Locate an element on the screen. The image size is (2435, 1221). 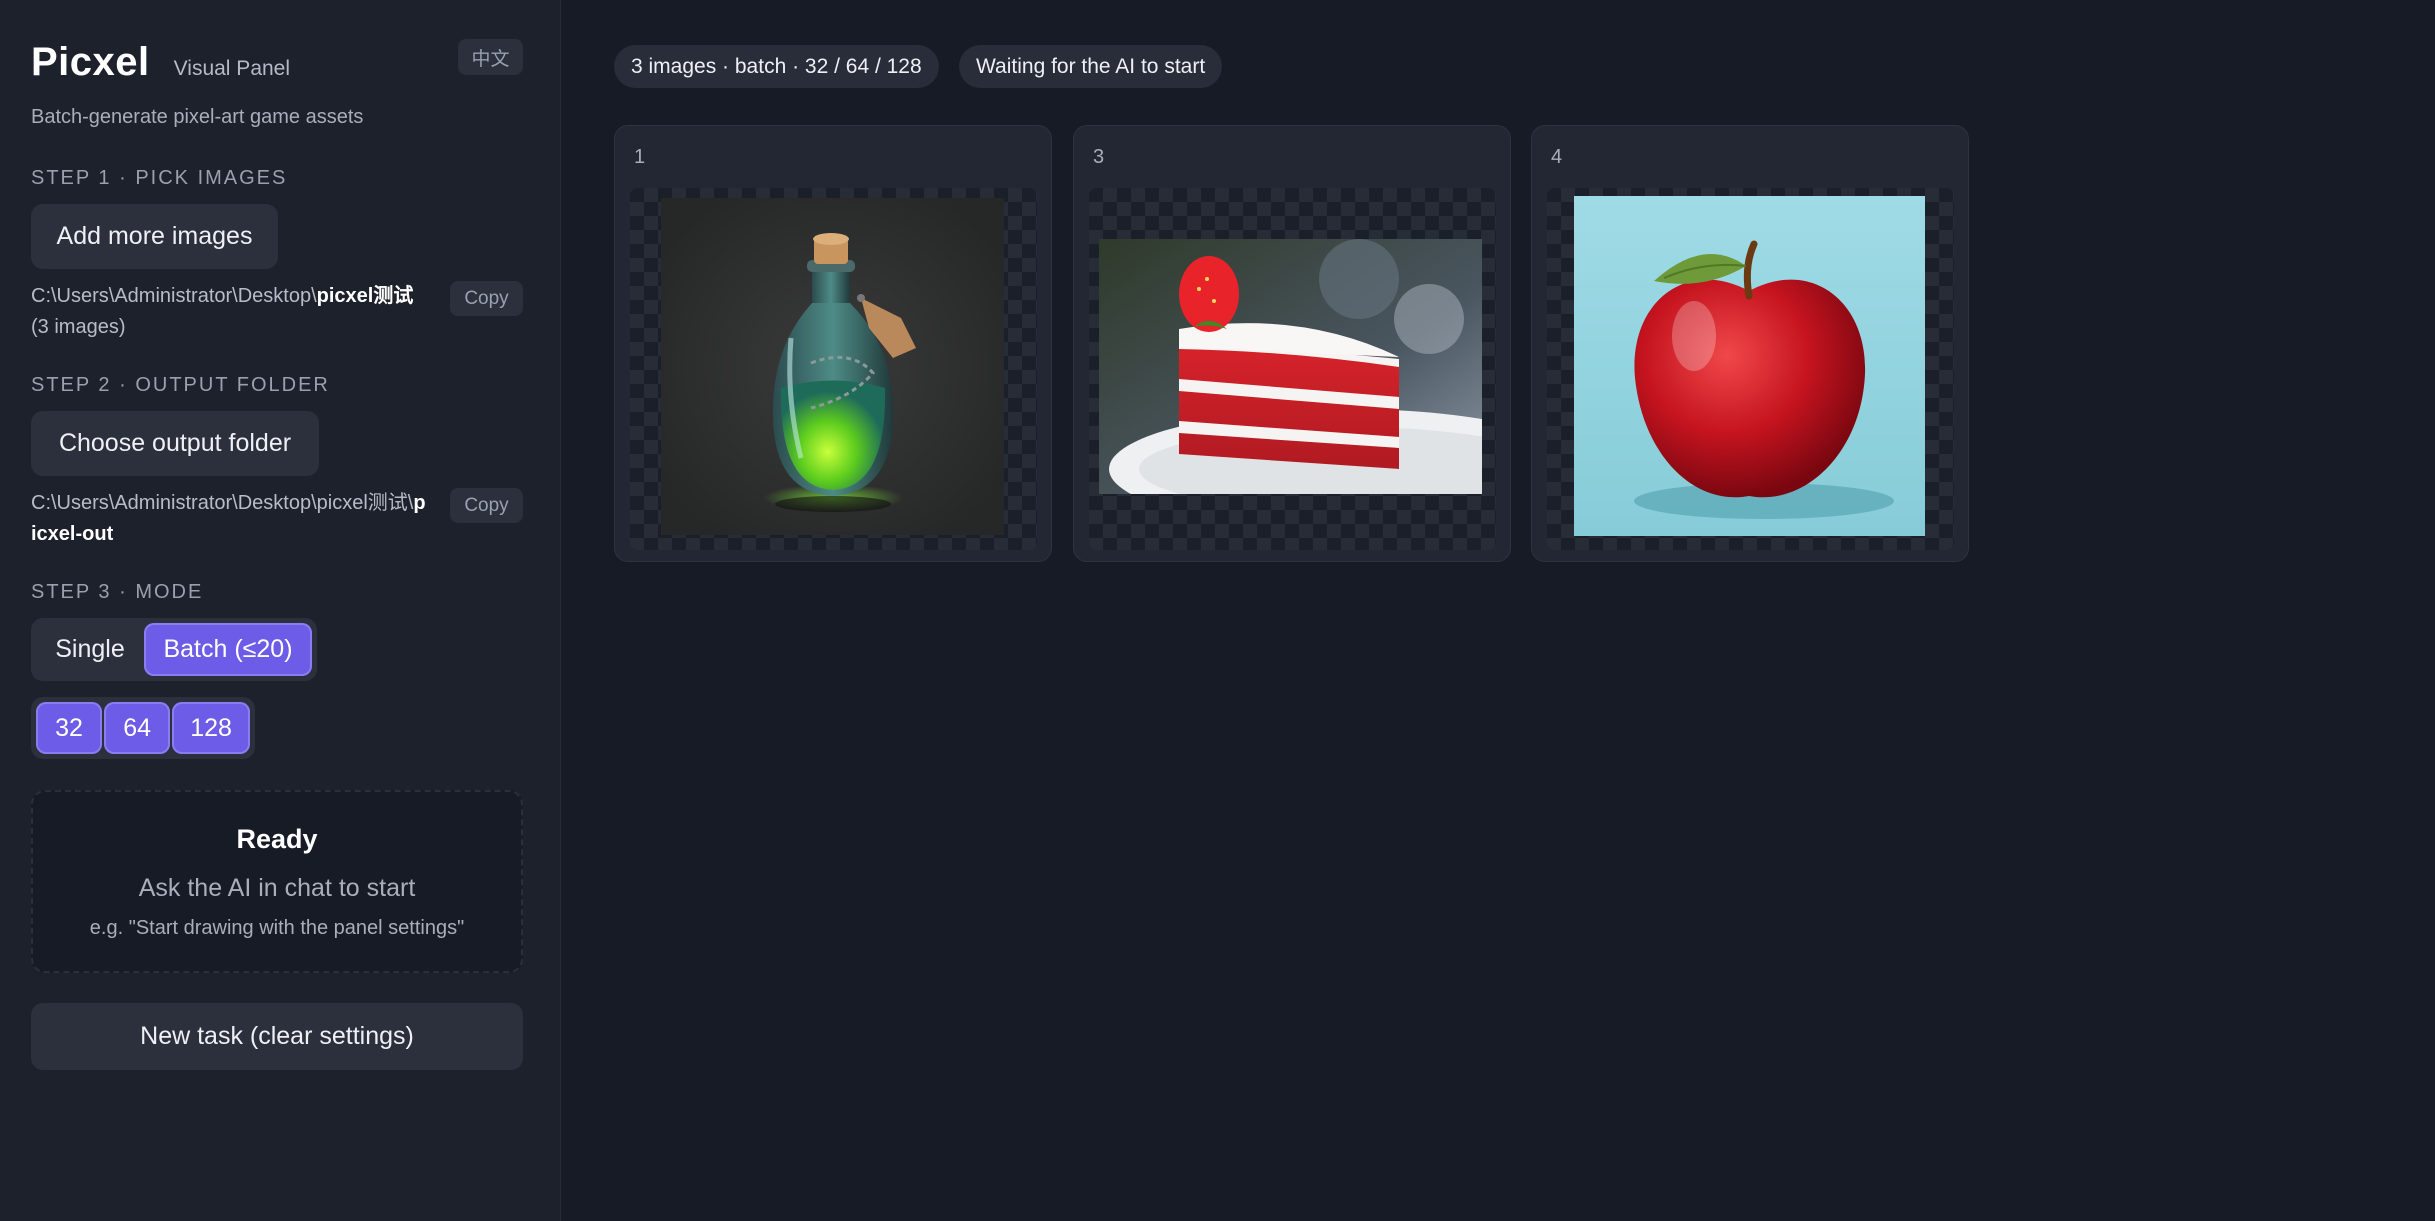
status-badge: Waiting for the AI to start is located at coordinates (1091, 66).